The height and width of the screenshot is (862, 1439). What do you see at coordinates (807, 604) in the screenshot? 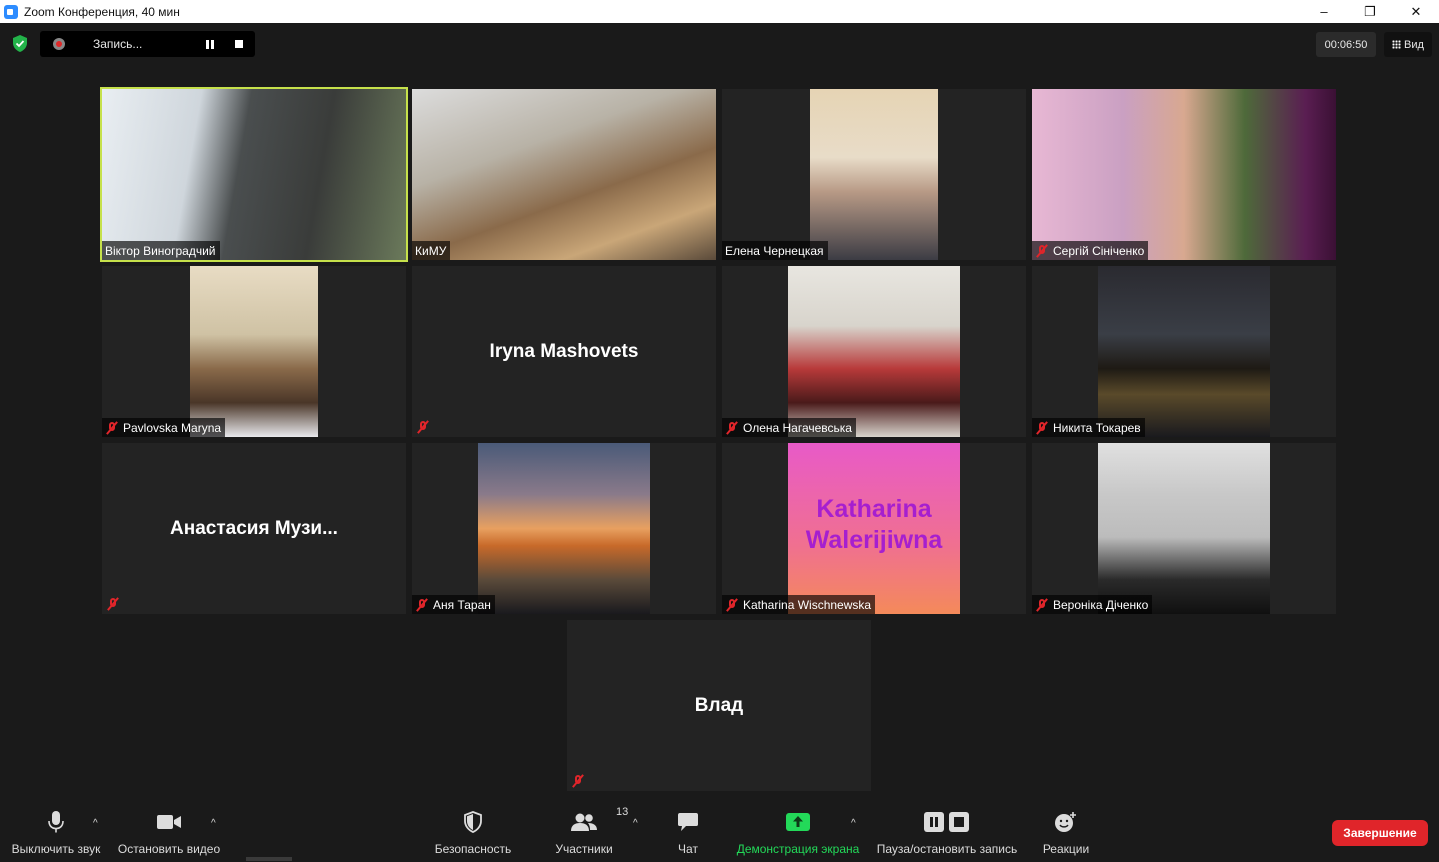
I see `participant-name: Katharina Wischnewska` at bounding box center [807, 604].